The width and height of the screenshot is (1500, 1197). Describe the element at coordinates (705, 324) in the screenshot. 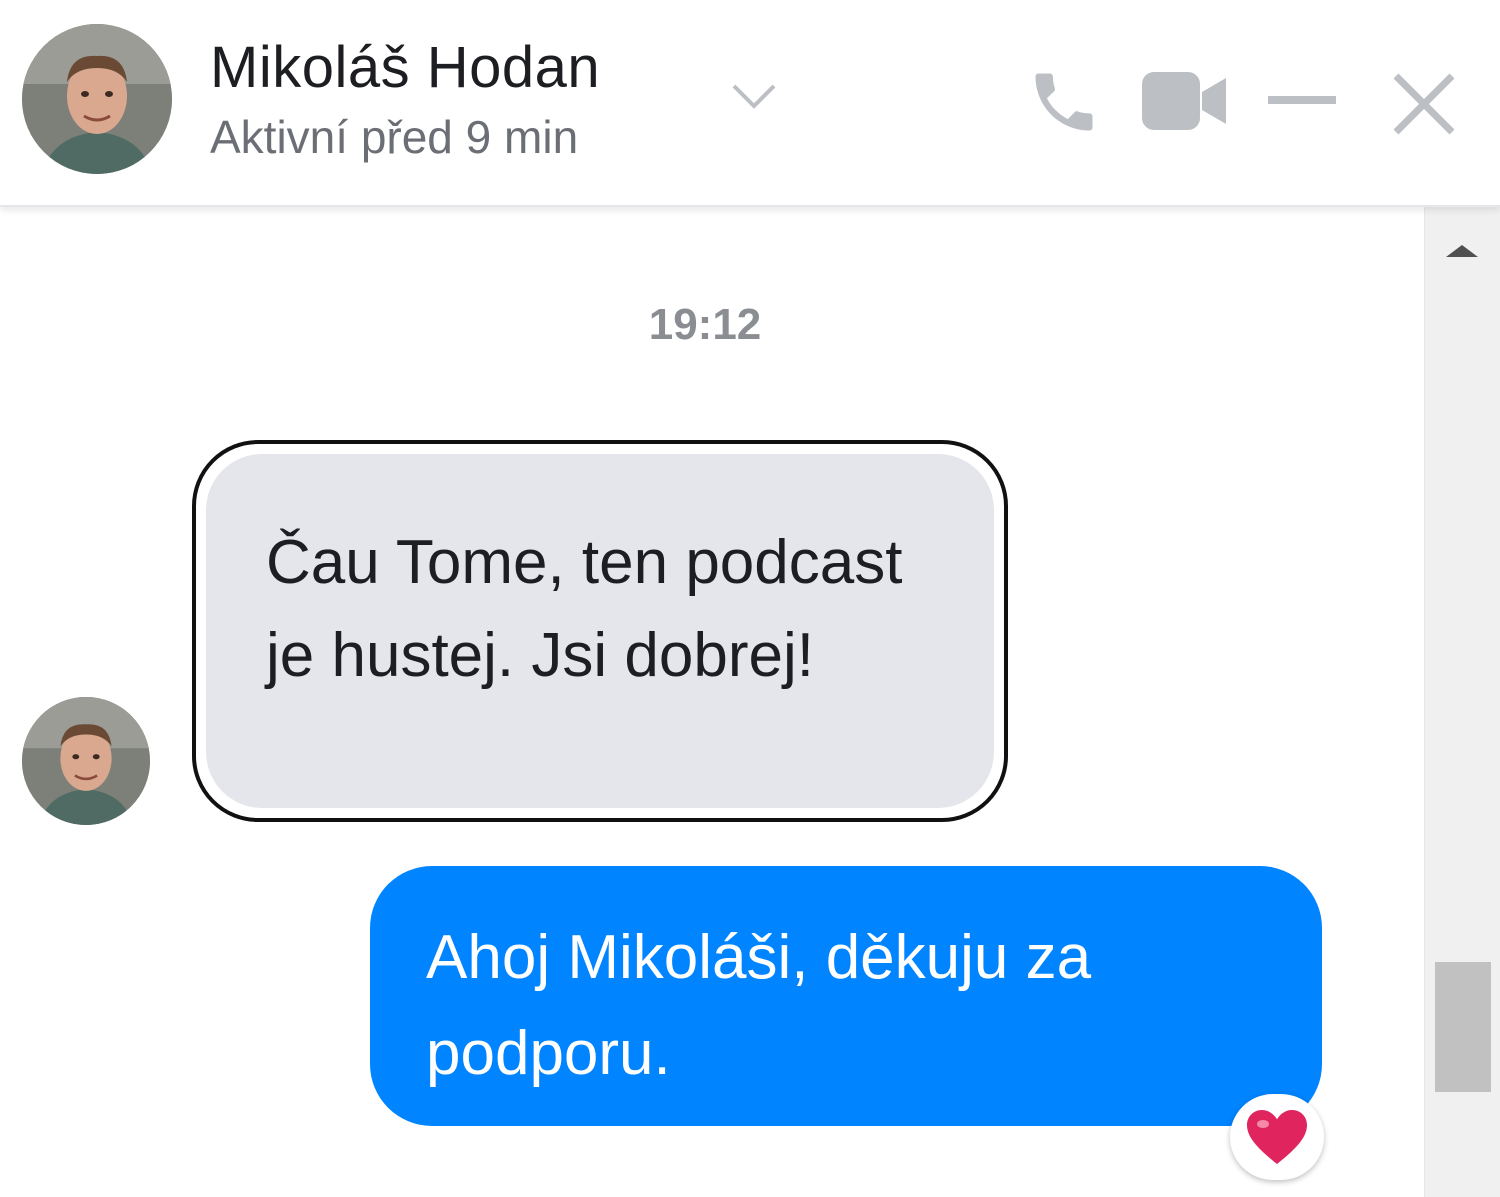

I see `message-timestamp: 19:12` at that location.